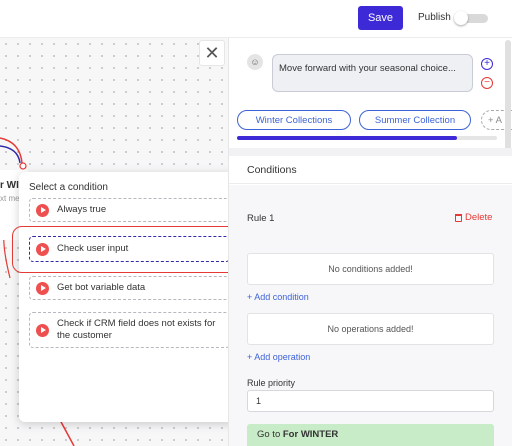 Image resolution: width=512 pixels, height=446 pixels. What do you see at coordinates (272, 170) in the screenshot?
I see `conditions-title: Conditions` at bounding box center [272, 170].